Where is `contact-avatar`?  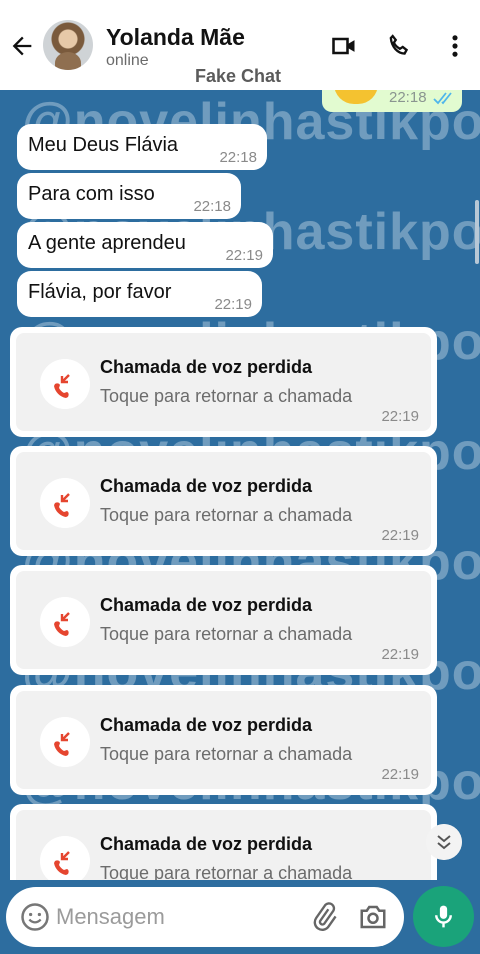
contact-avatar is located at coordinates (68, 45).